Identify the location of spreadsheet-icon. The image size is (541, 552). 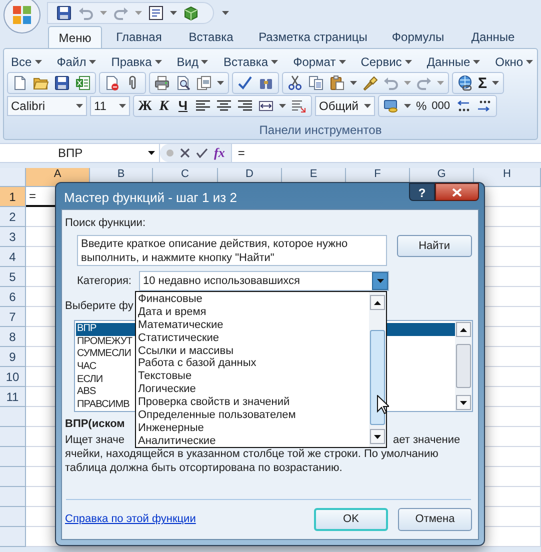
(83, 83).